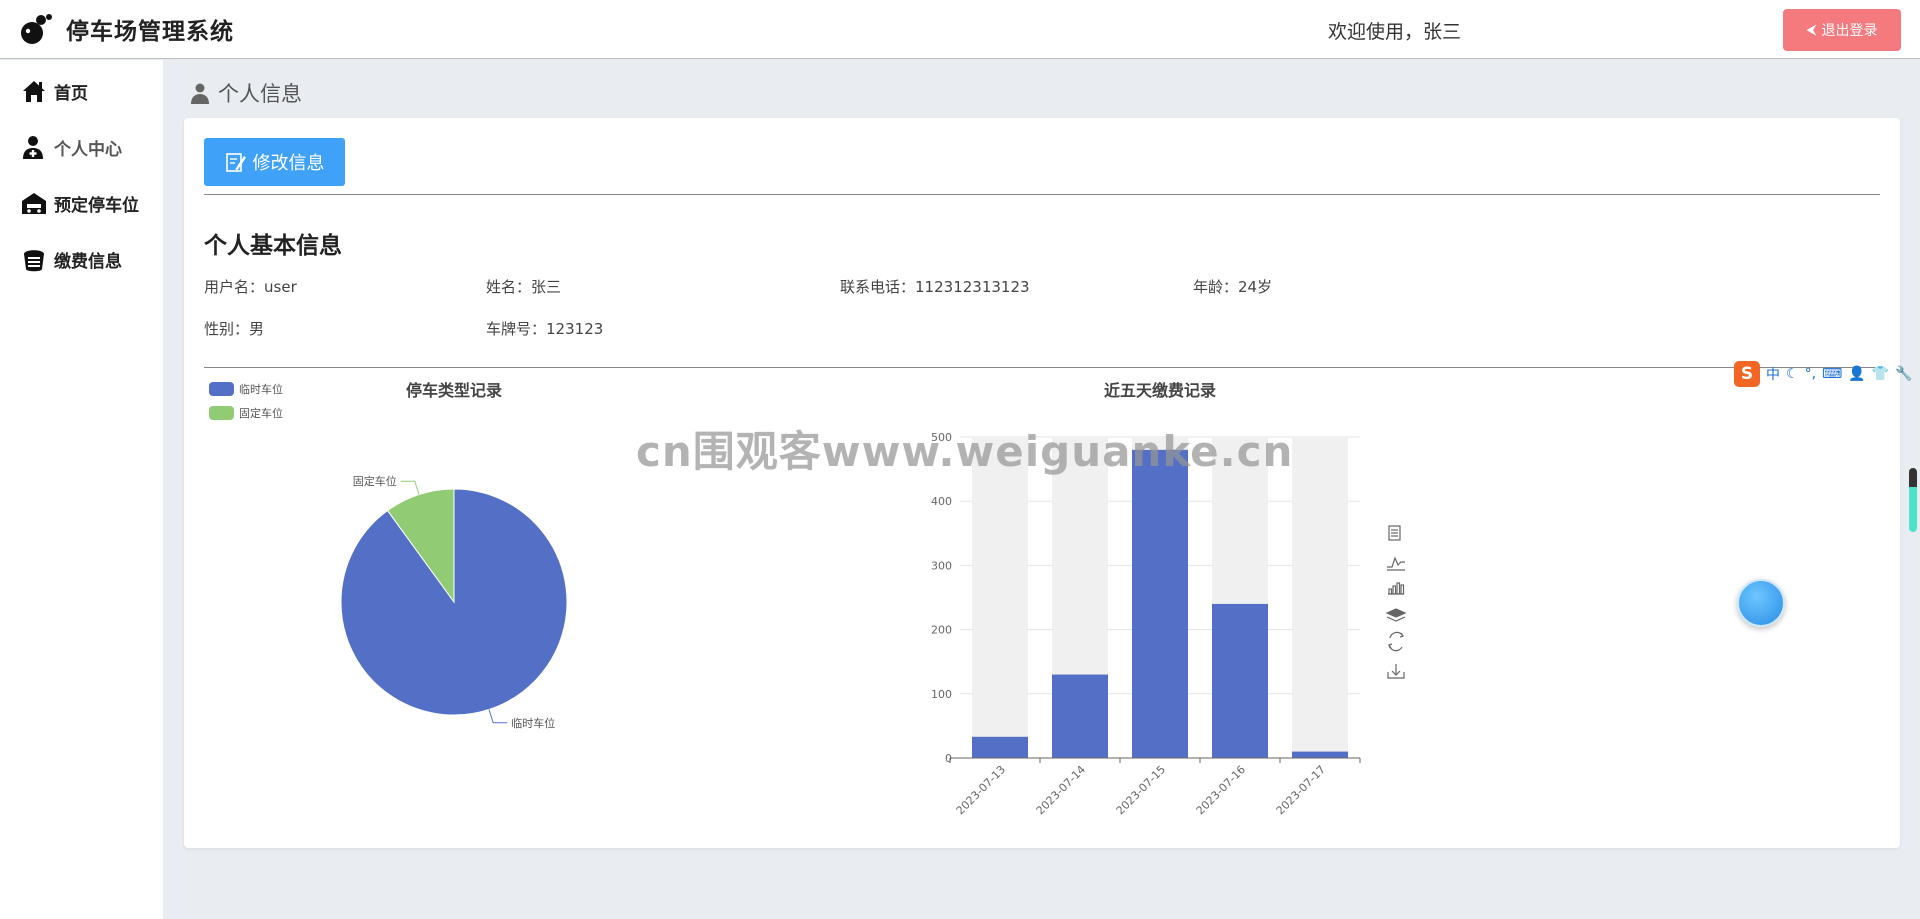  What do you see at coordinates (1903, 374) in the screenshot?
I see `wrench-icon: 🔧` at bounding box center [1903, 374].